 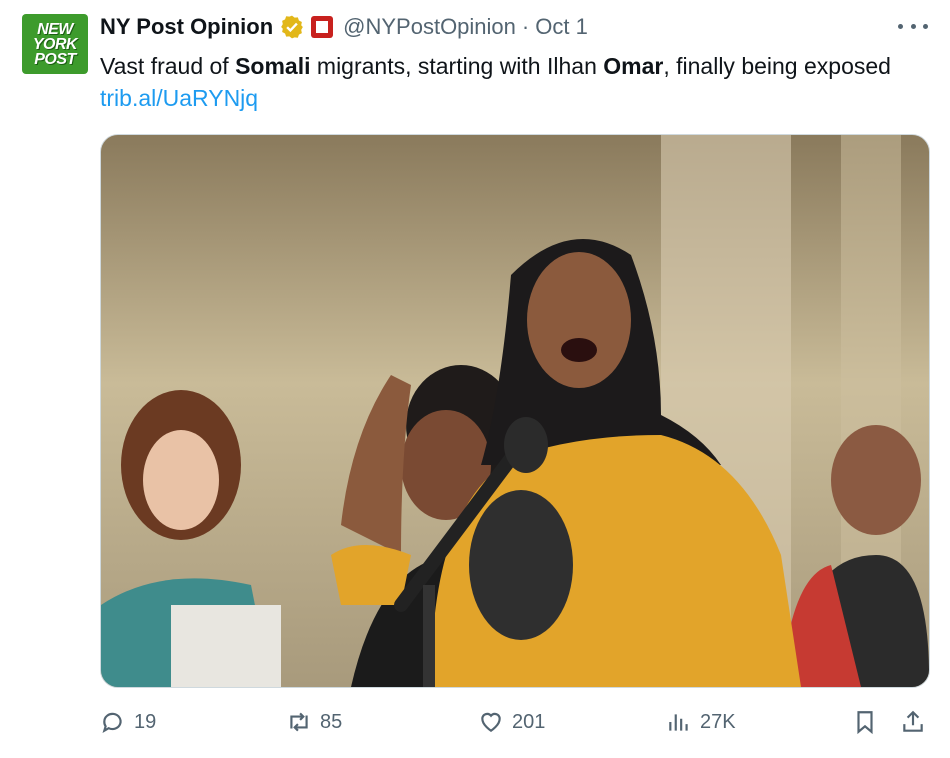 I want to click on share-button, so click(x=917, y=722).